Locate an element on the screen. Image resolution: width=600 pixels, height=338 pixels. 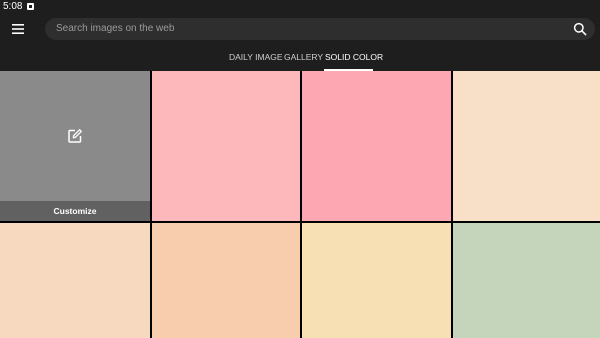
app-bar: Search images on the web is located at coordinates (300, 29).